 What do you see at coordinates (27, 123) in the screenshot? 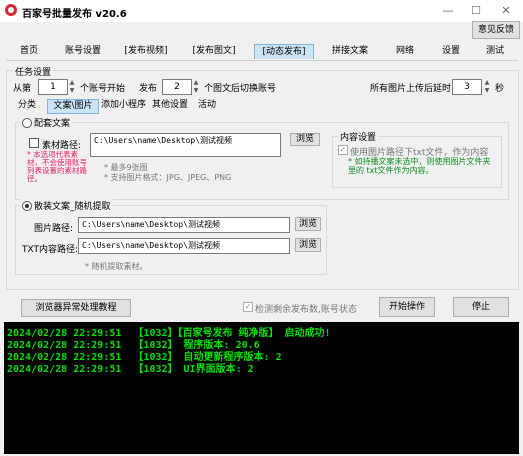
I see `config-text-radio` at bounding box center [27, 123].